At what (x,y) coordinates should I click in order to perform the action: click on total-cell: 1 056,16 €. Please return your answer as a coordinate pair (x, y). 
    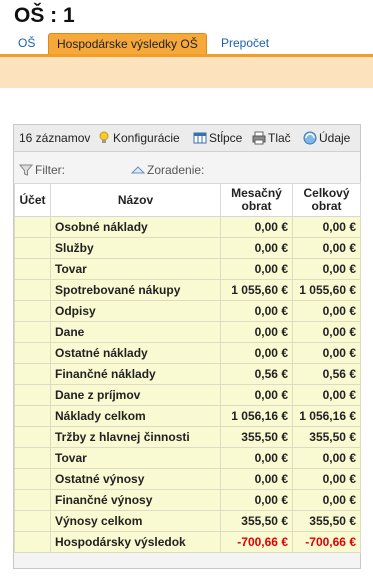
    Looking at the image, I should click on (326, 416).